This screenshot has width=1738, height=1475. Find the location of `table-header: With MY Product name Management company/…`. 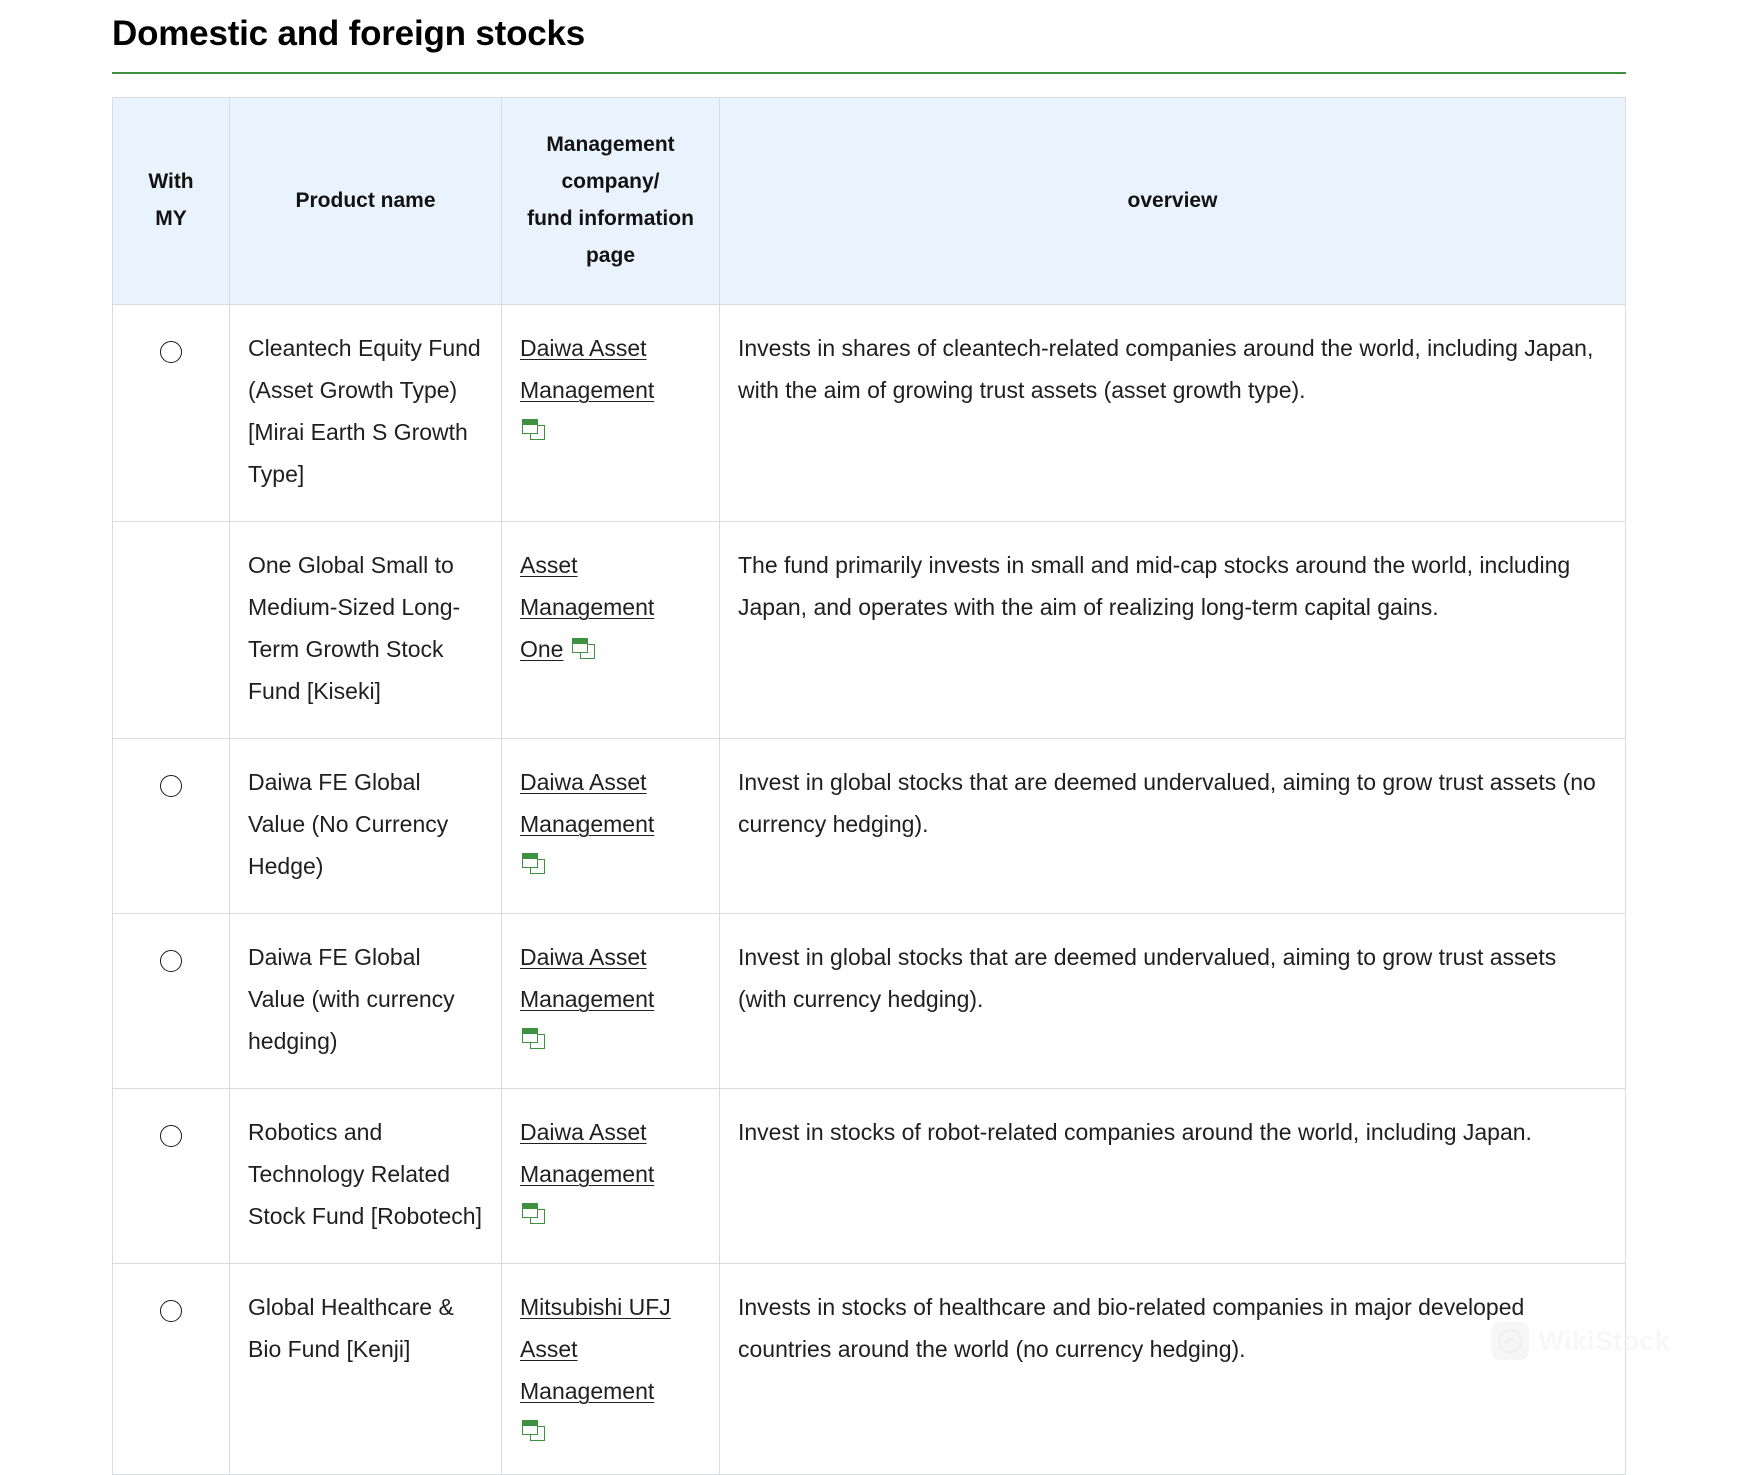

table-header: With MY Product name Management company/… is located at coordinates (869, 201).